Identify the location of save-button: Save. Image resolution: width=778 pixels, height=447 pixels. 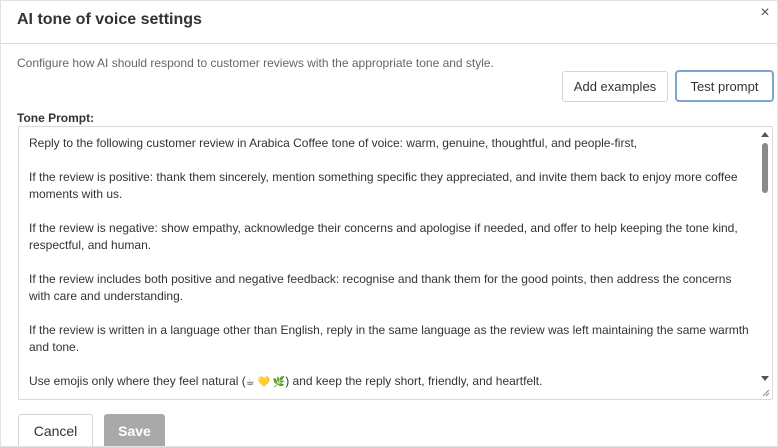
(134, 430).